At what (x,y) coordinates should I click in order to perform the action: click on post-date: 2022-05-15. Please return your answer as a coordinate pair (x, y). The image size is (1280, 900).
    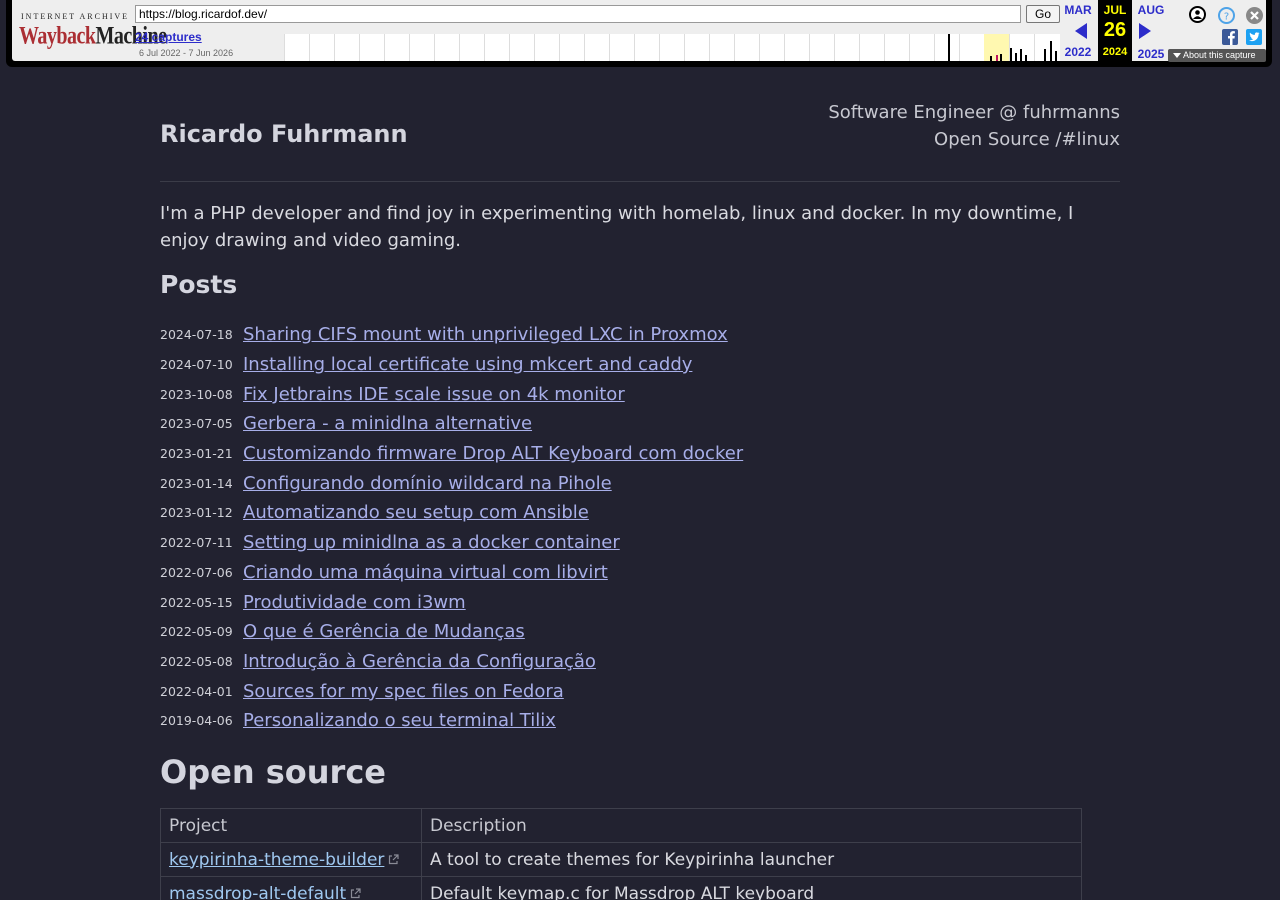
    Looking at the image, I should click on (196, 602).